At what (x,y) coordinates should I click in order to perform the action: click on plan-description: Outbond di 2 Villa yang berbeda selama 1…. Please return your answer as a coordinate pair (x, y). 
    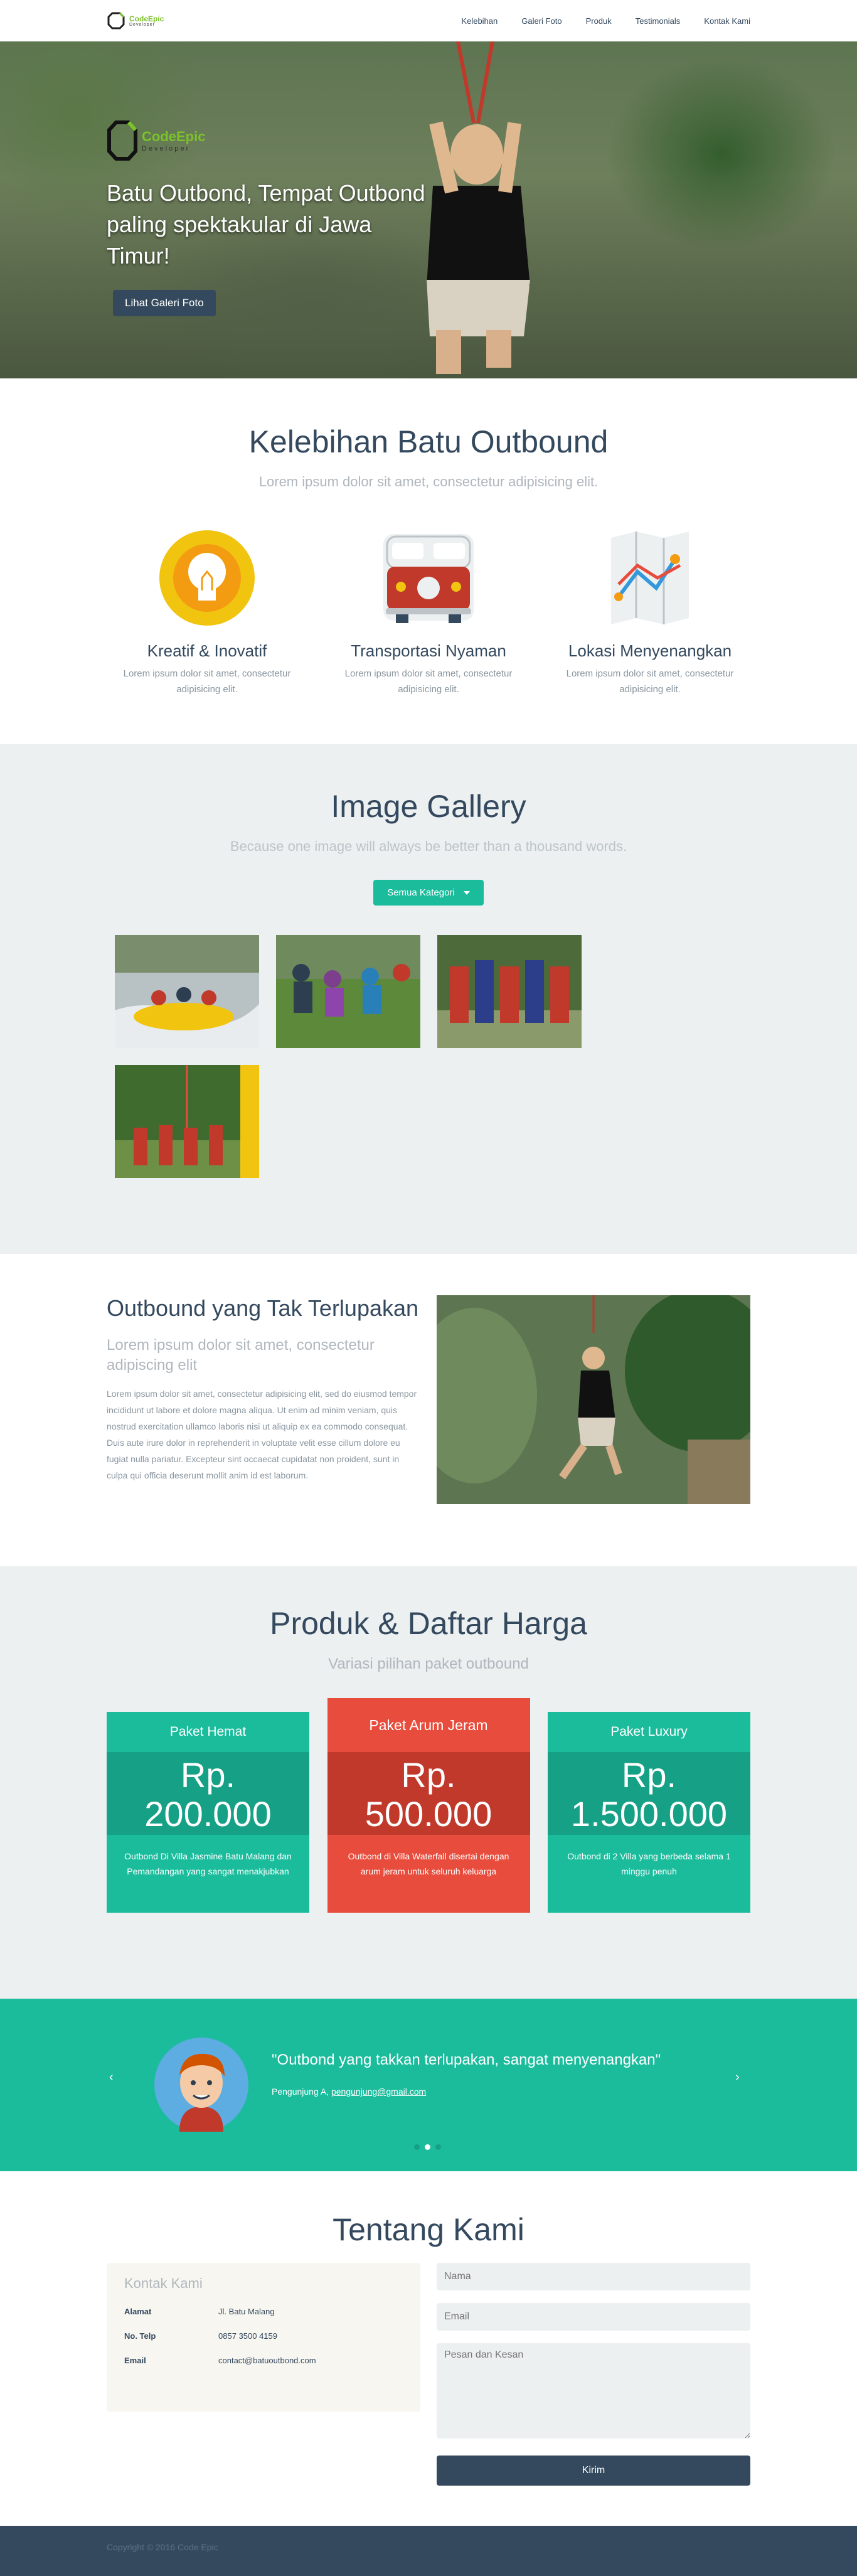
    Looking at the image, I should click on (649, 1874).